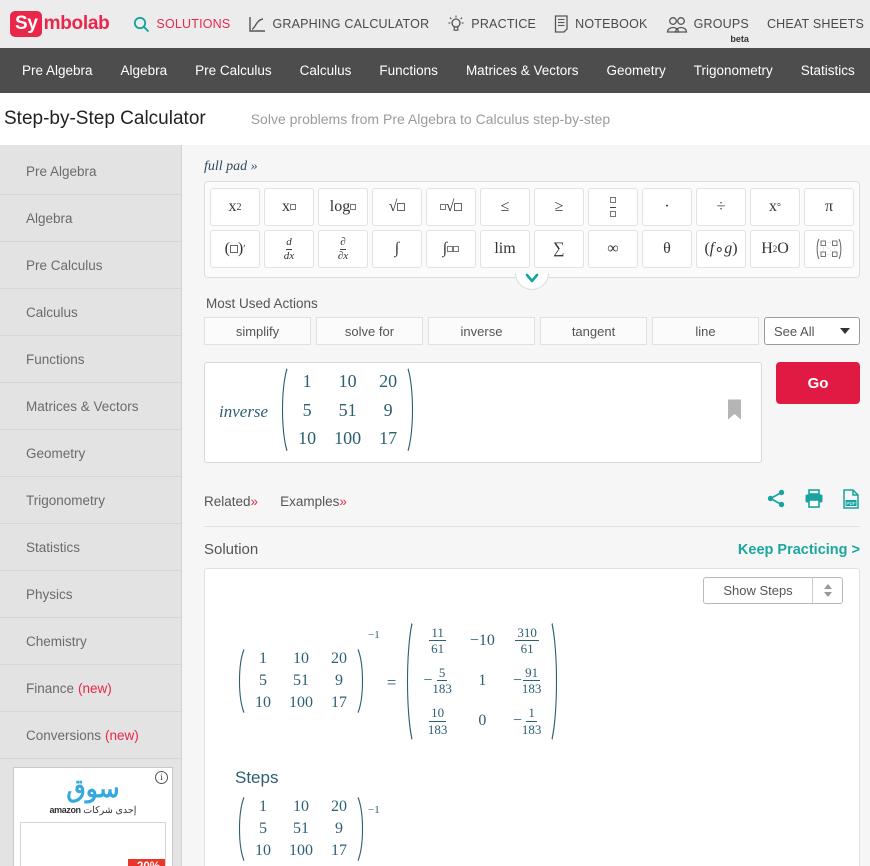 Image resolution: width=870 pixels, height=866 pixels. What do you see at coordinates (64, 735) in the screenshot?
I see `sidebar-item-label: Conversions` at bounding box center [64, 735].